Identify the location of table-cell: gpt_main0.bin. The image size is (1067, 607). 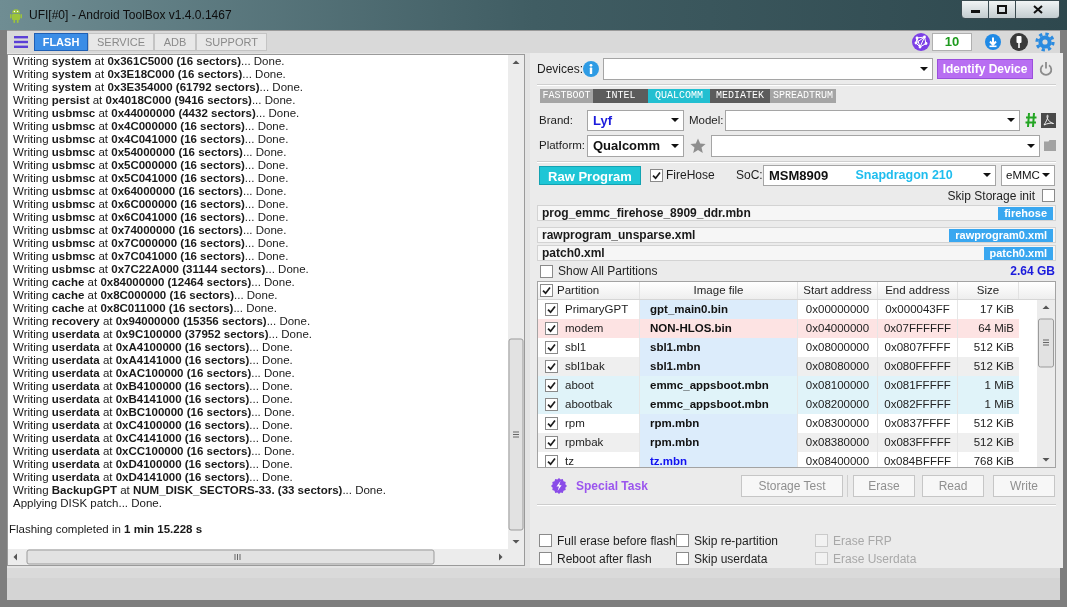
(719, 310).